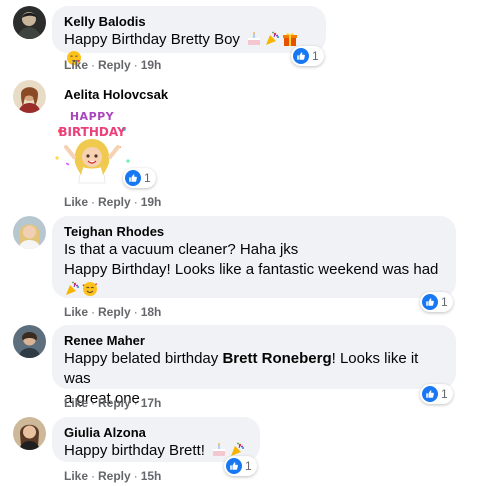 This screenshot has width=495, height=486. Describe the element at coordinates (92, 132) in the screenshot. I see `sticker-text: BIRTHDAY` at that location.